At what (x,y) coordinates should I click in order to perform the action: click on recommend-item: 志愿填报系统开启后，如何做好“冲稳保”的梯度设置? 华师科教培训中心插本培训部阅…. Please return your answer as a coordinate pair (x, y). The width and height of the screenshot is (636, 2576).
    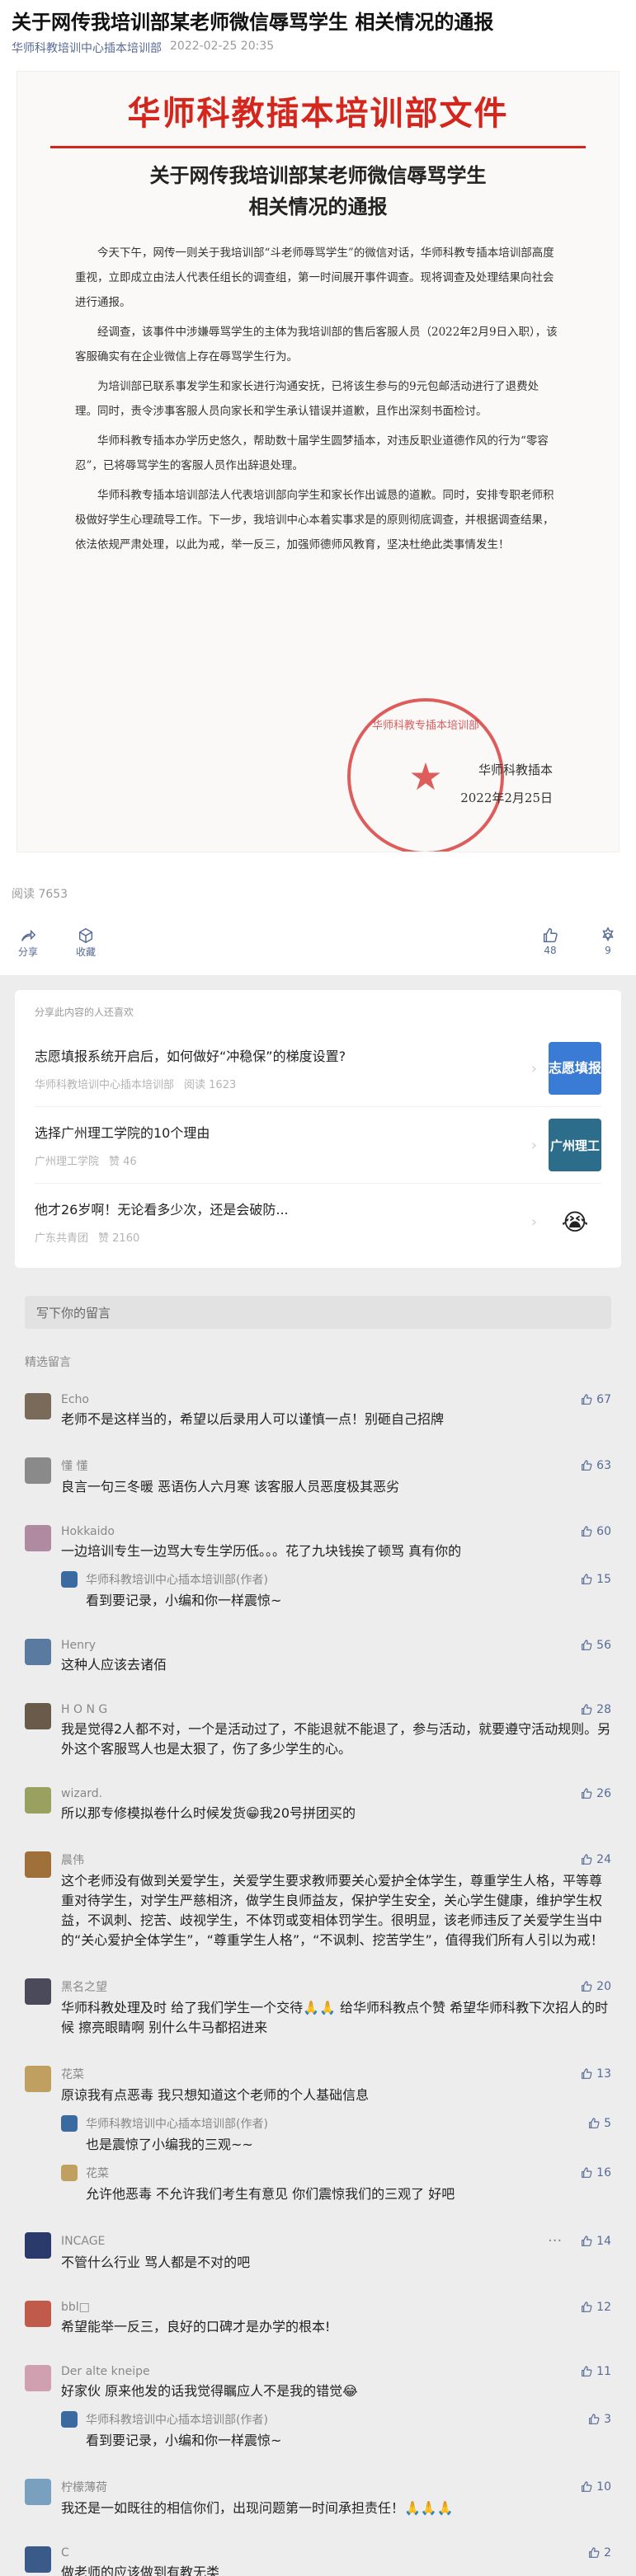
    Looking at the image, I should click on (318, 1069).